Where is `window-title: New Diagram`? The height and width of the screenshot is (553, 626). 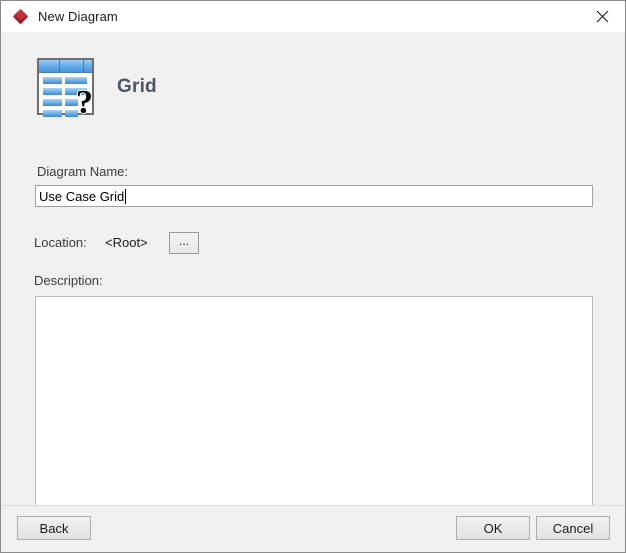 window-title: New Diagram is located at coordinates (78, 16).